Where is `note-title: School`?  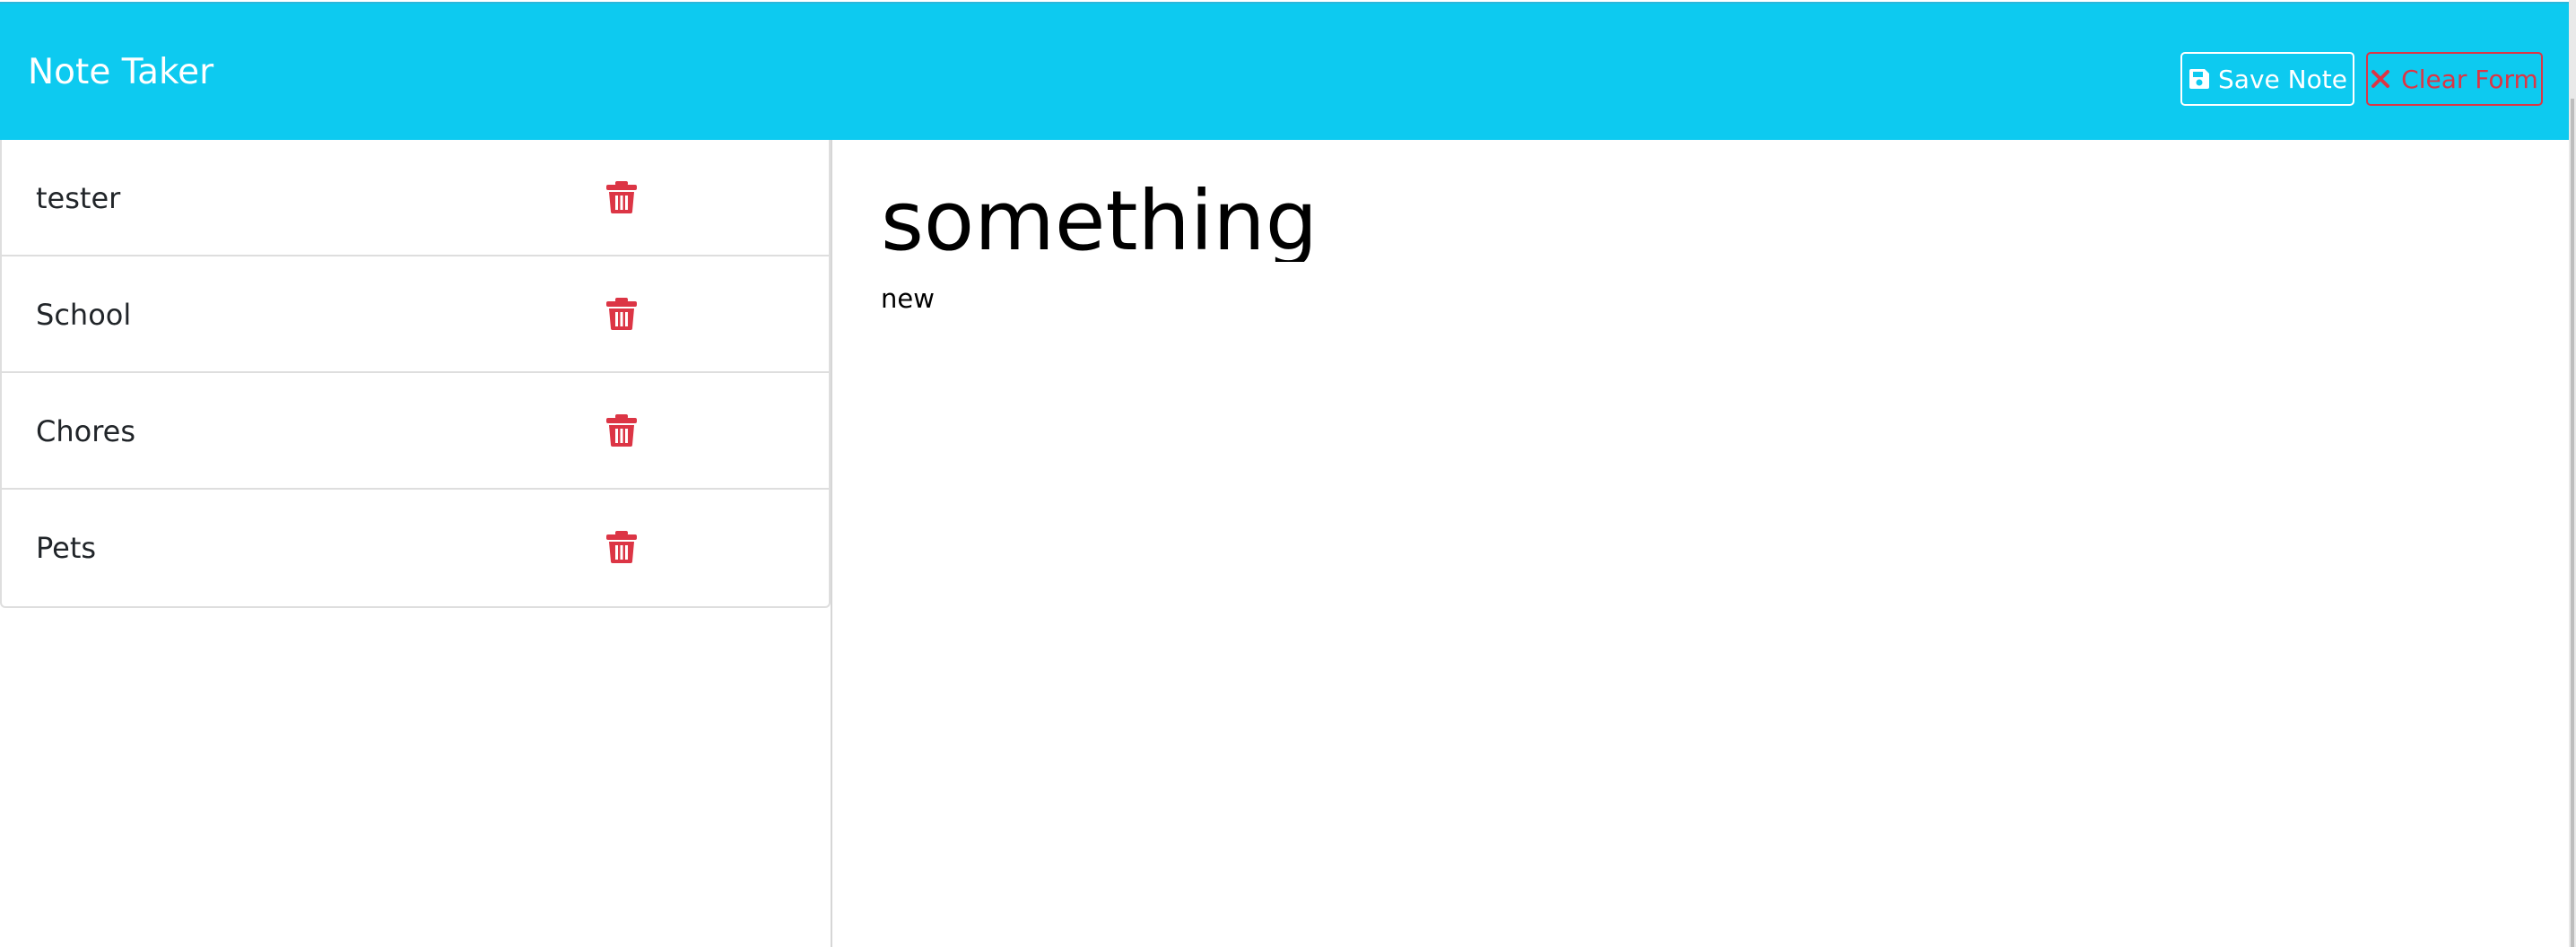
note-title: School is located at coordinates (84, 315).